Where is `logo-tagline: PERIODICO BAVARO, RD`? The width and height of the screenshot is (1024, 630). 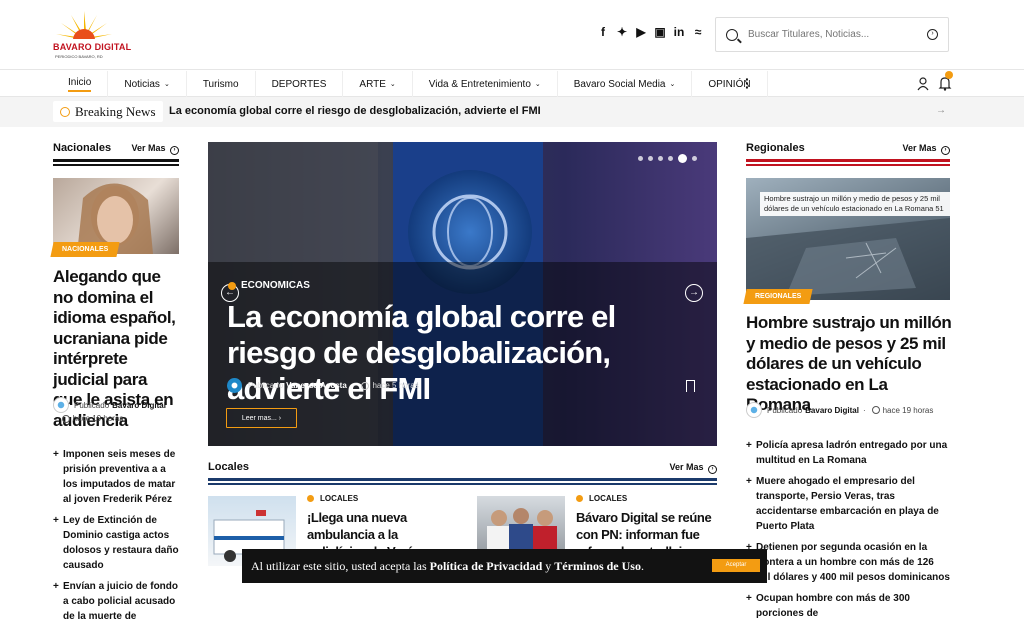
logo-tagline: PERIODICO BAVARO, RD is located at coordinates (79, 56).